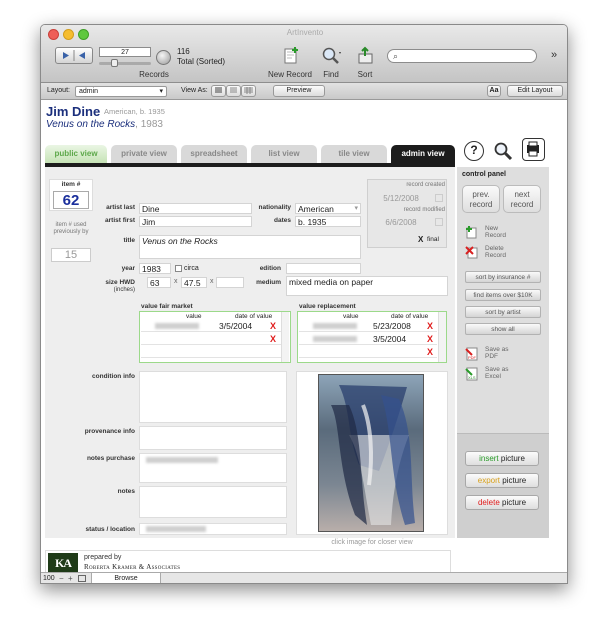 The width and height of the screenshot is (608, 640). I want to click on depth-field, so click(230, 282).